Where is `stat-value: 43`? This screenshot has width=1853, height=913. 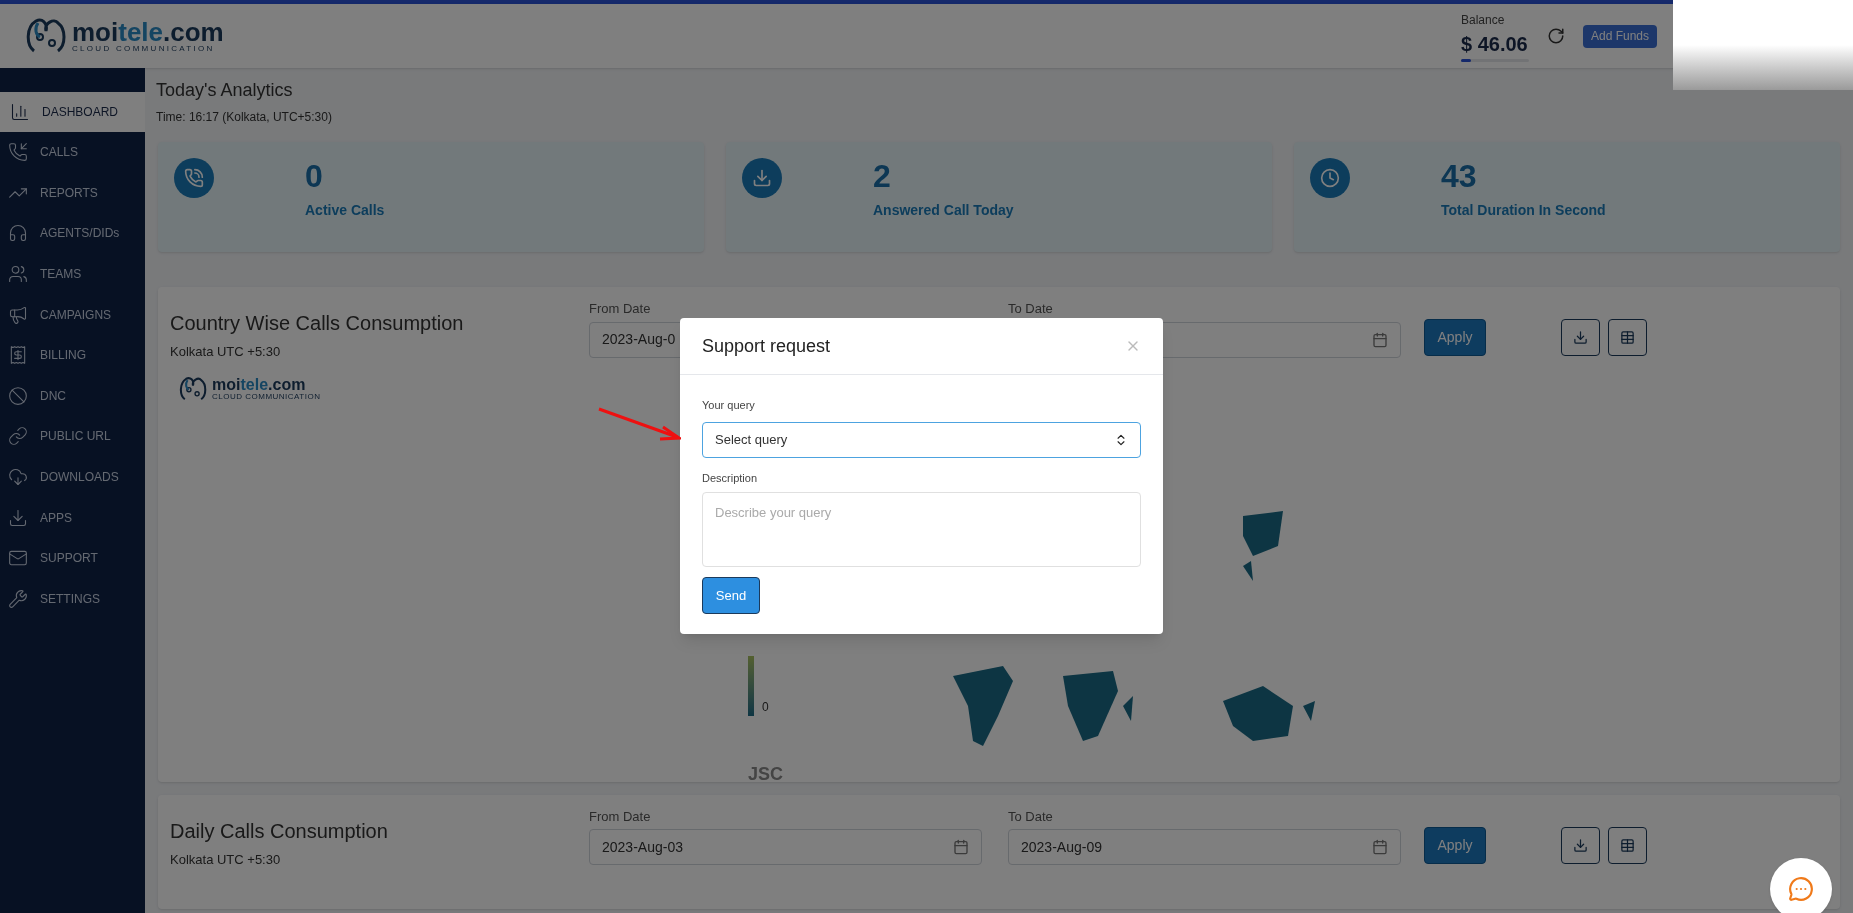
stat-value: 43 is located at coordinates (1459, 176).